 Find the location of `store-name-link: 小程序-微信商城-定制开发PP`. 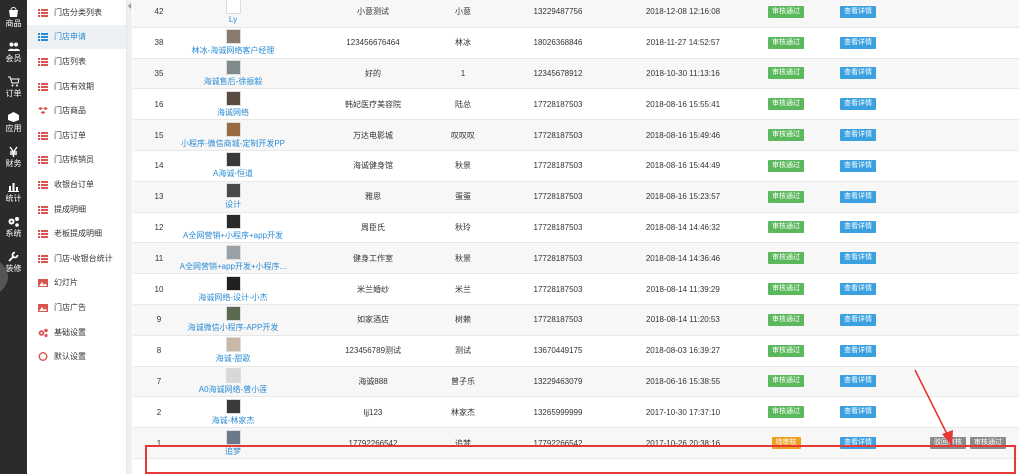

store-name-link: 小程序-微信商城-定制开发PP is located at coordinates (233, 143).